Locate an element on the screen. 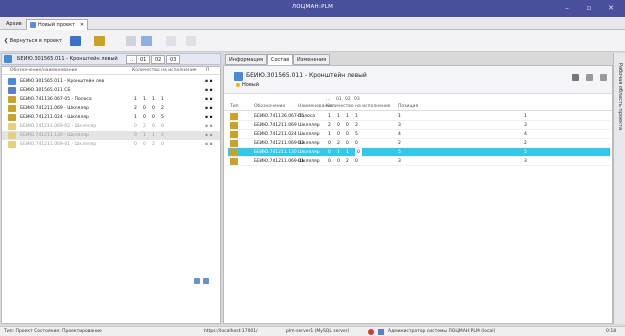 The image size is (625, 336). row-naming: Шкляляр is located at coordinates (309, 152).